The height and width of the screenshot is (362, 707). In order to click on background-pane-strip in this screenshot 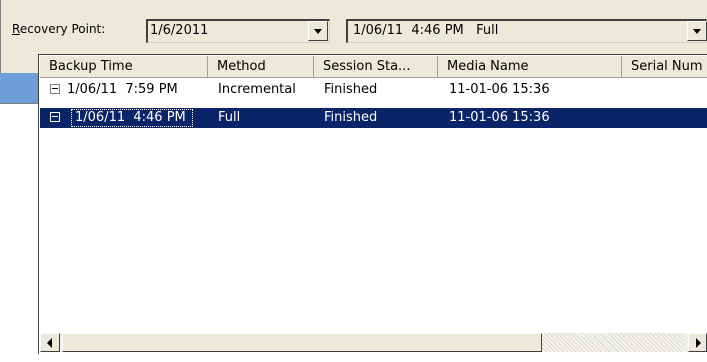, I will do `click(21, 88)`.